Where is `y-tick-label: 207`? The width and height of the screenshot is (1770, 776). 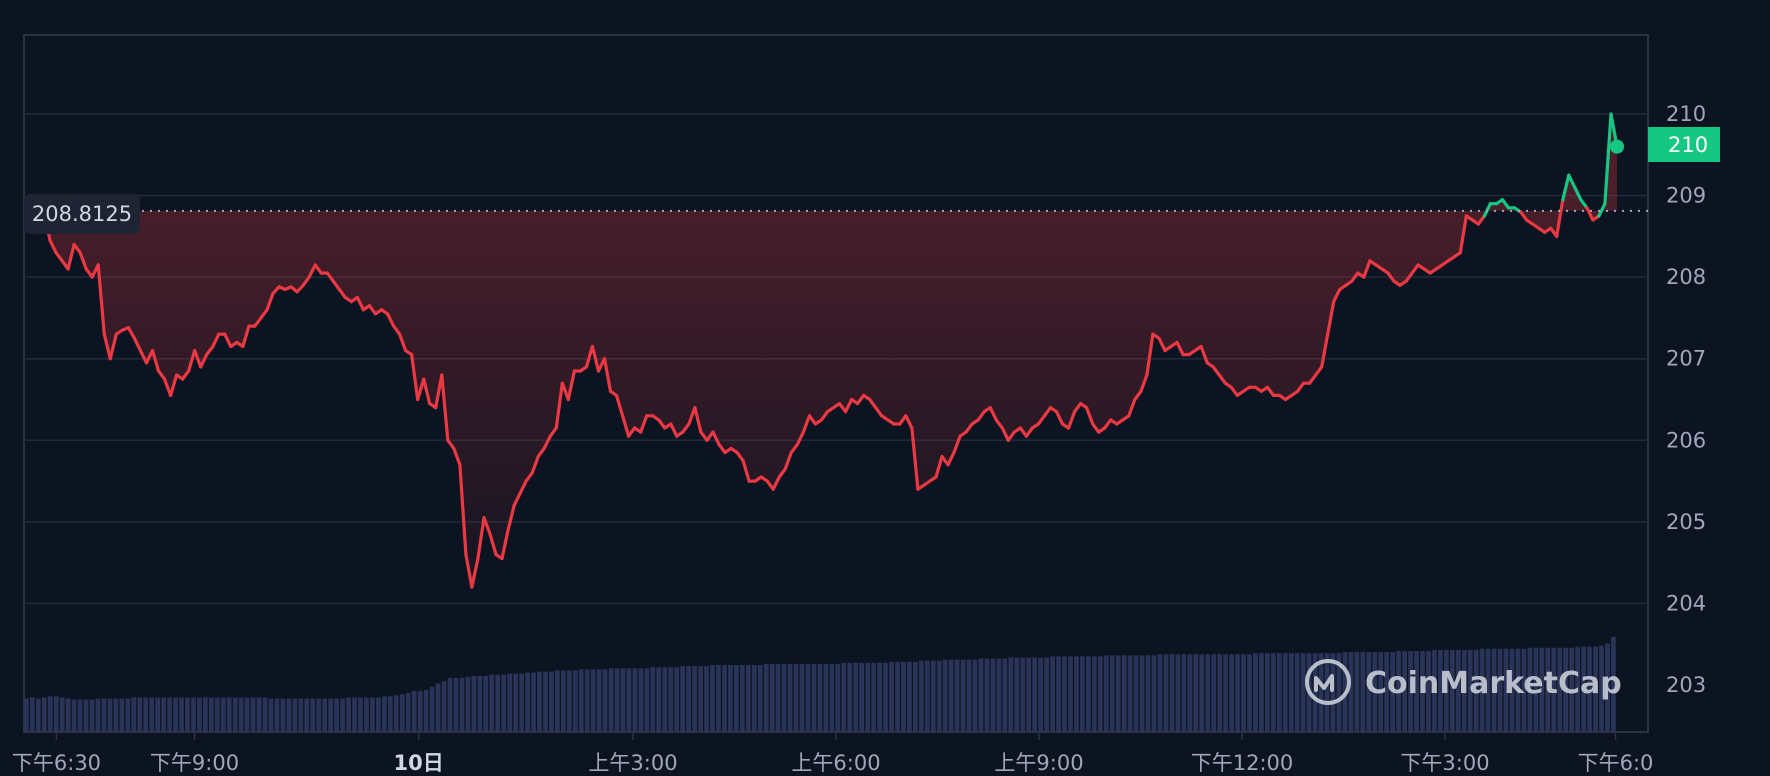
y-tick-label: 207 is located at coordinates (1686, 359).